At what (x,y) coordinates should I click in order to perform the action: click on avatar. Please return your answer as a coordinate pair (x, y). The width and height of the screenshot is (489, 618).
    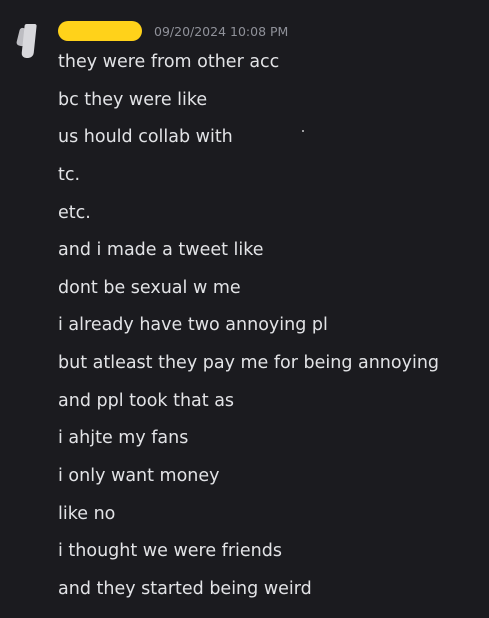
    Looking at the image, I should click on (31, 44).